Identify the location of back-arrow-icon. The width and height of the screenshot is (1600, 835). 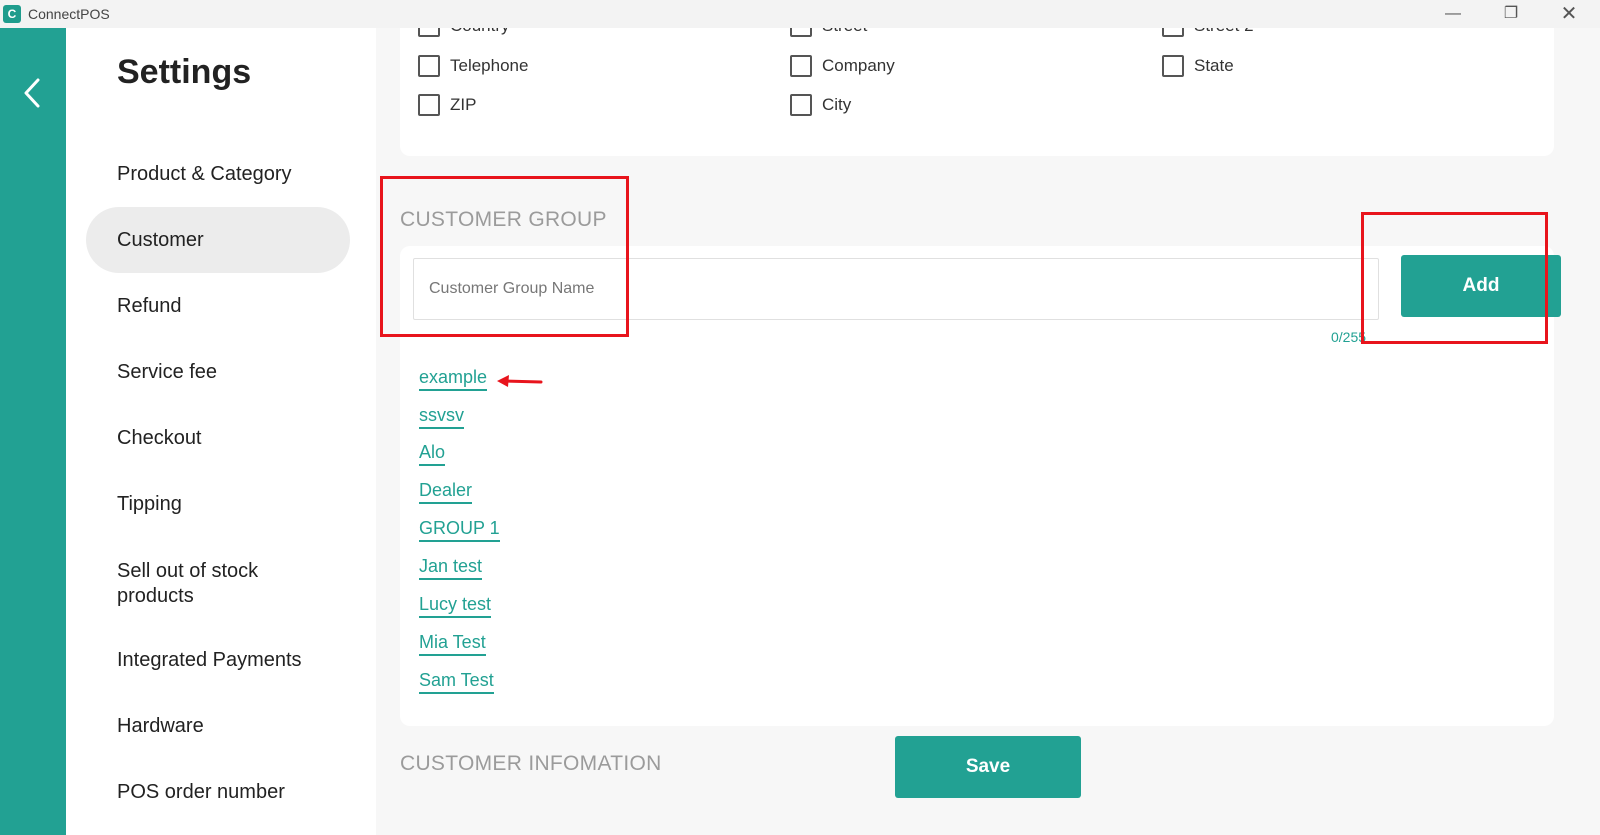
(33, 93).